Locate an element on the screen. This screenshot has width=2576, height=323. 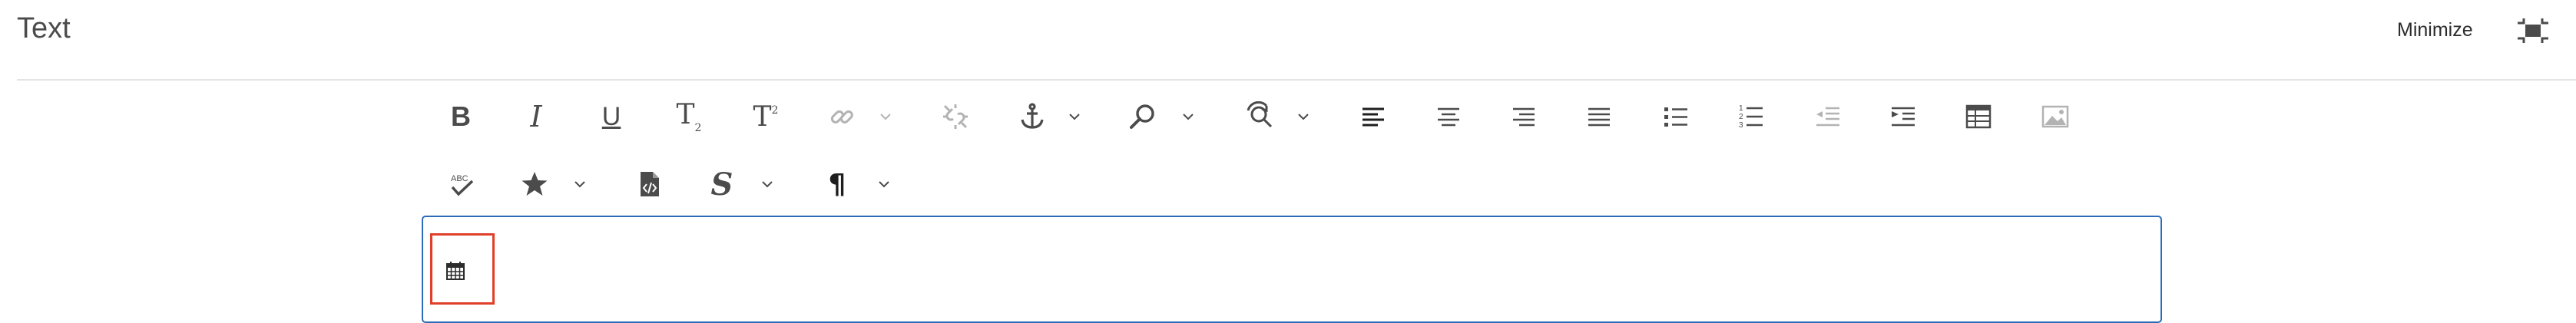
svg-text: 1 is located at coordinates (1741, 108).